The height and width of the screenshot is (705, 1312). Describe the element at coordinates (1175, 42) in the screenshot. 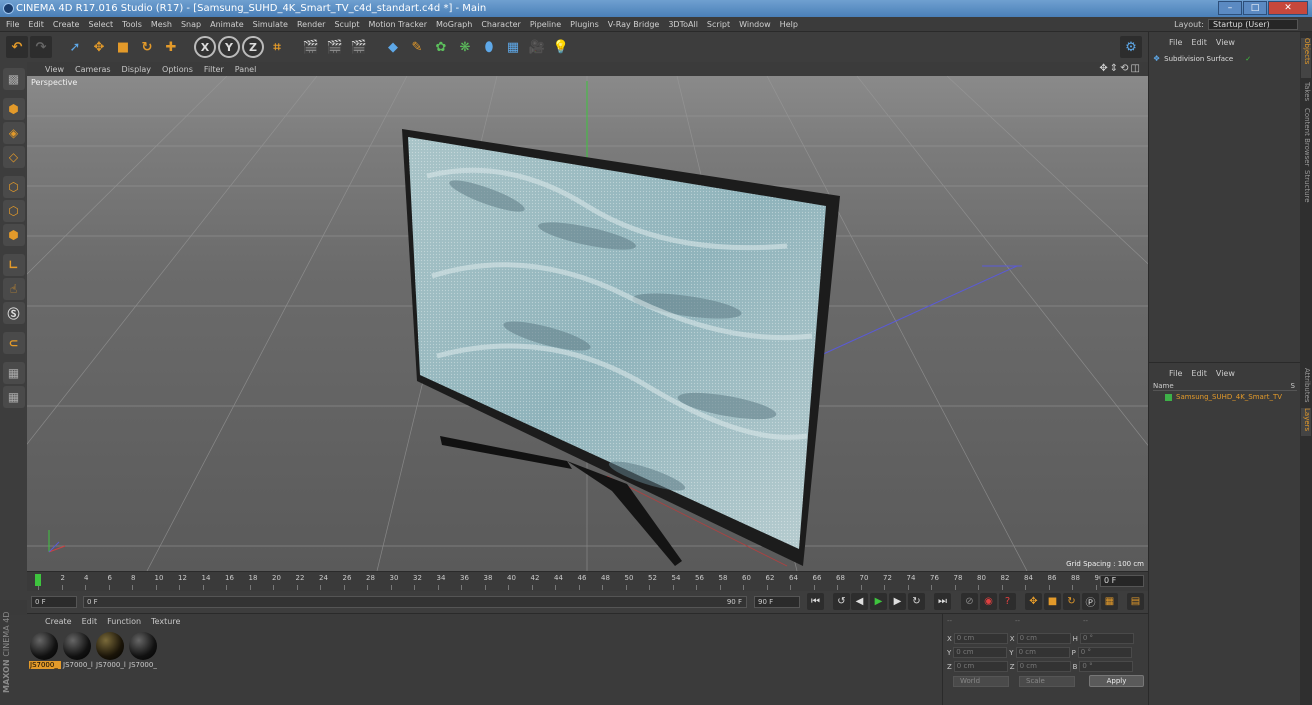

I see `object-menu-file: File` at that location.